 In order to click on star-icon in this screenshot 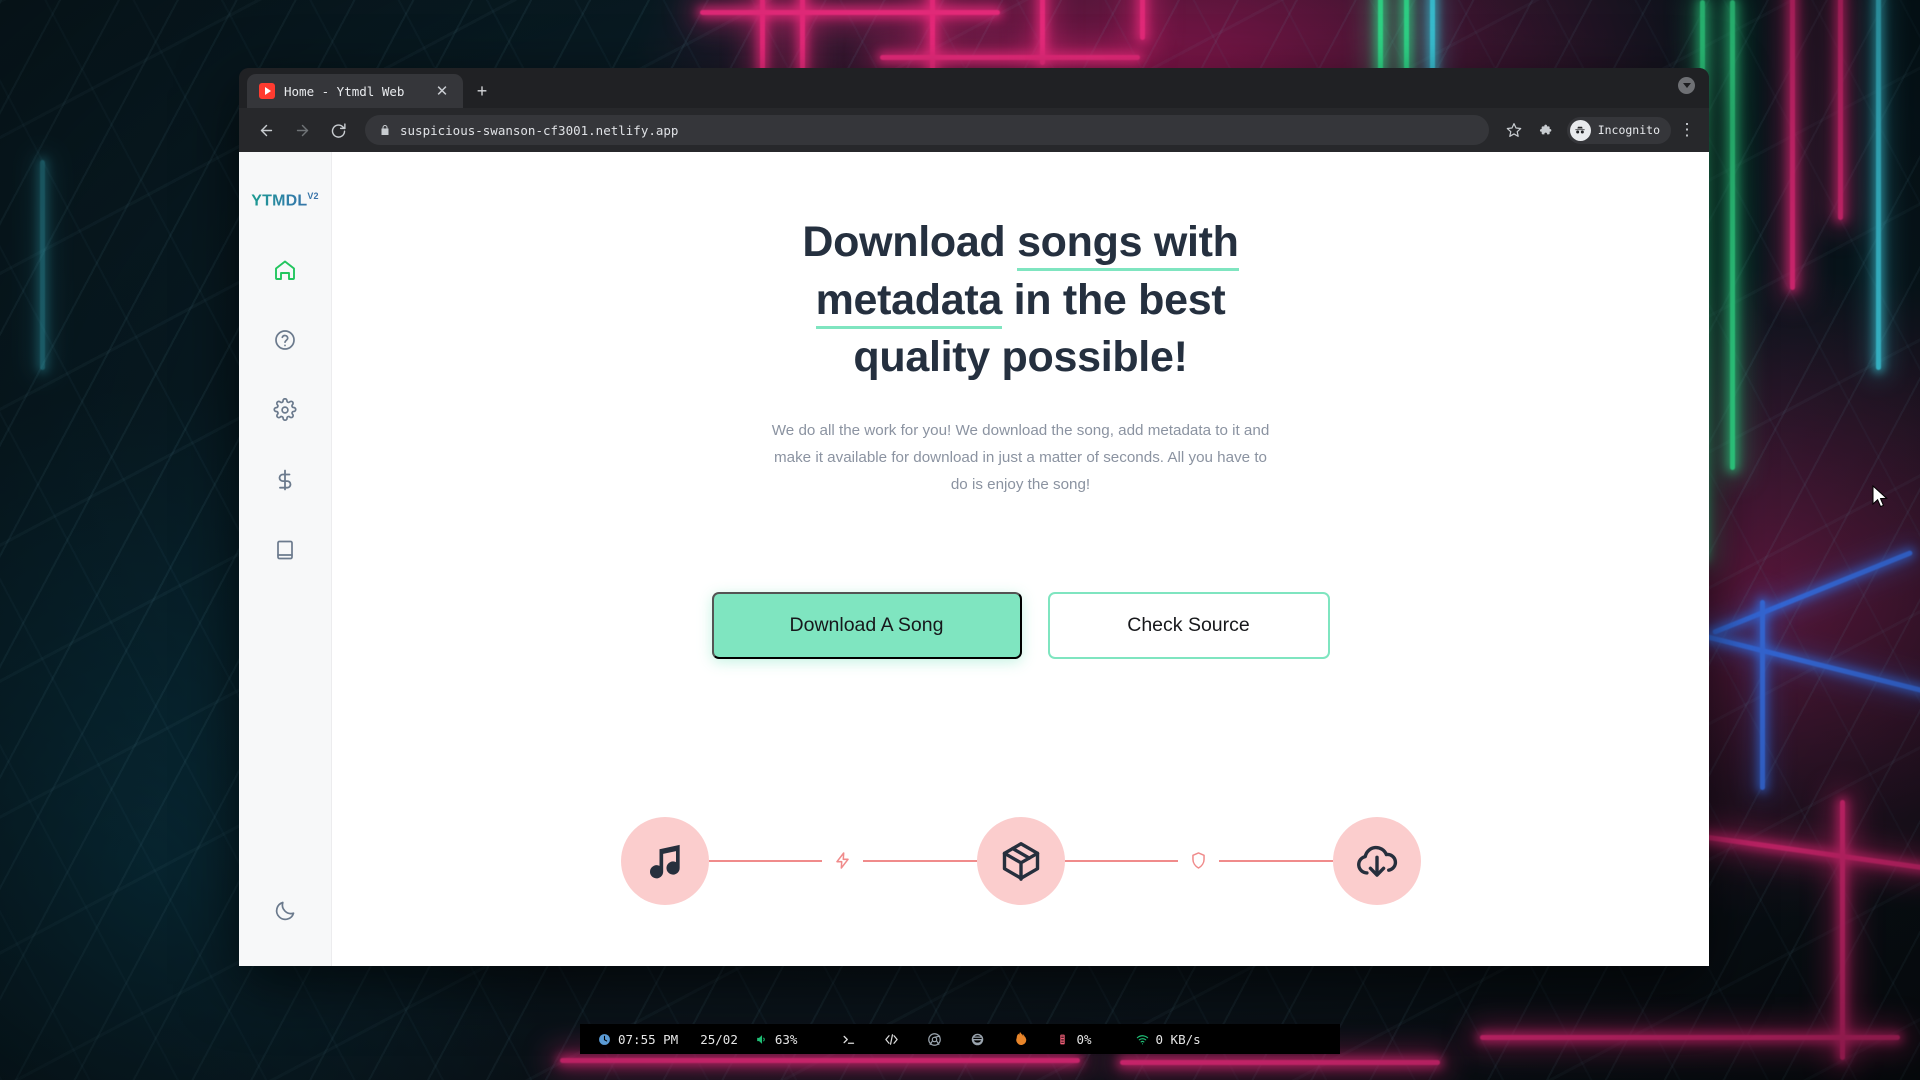, I will do `click(1514, 130)`.